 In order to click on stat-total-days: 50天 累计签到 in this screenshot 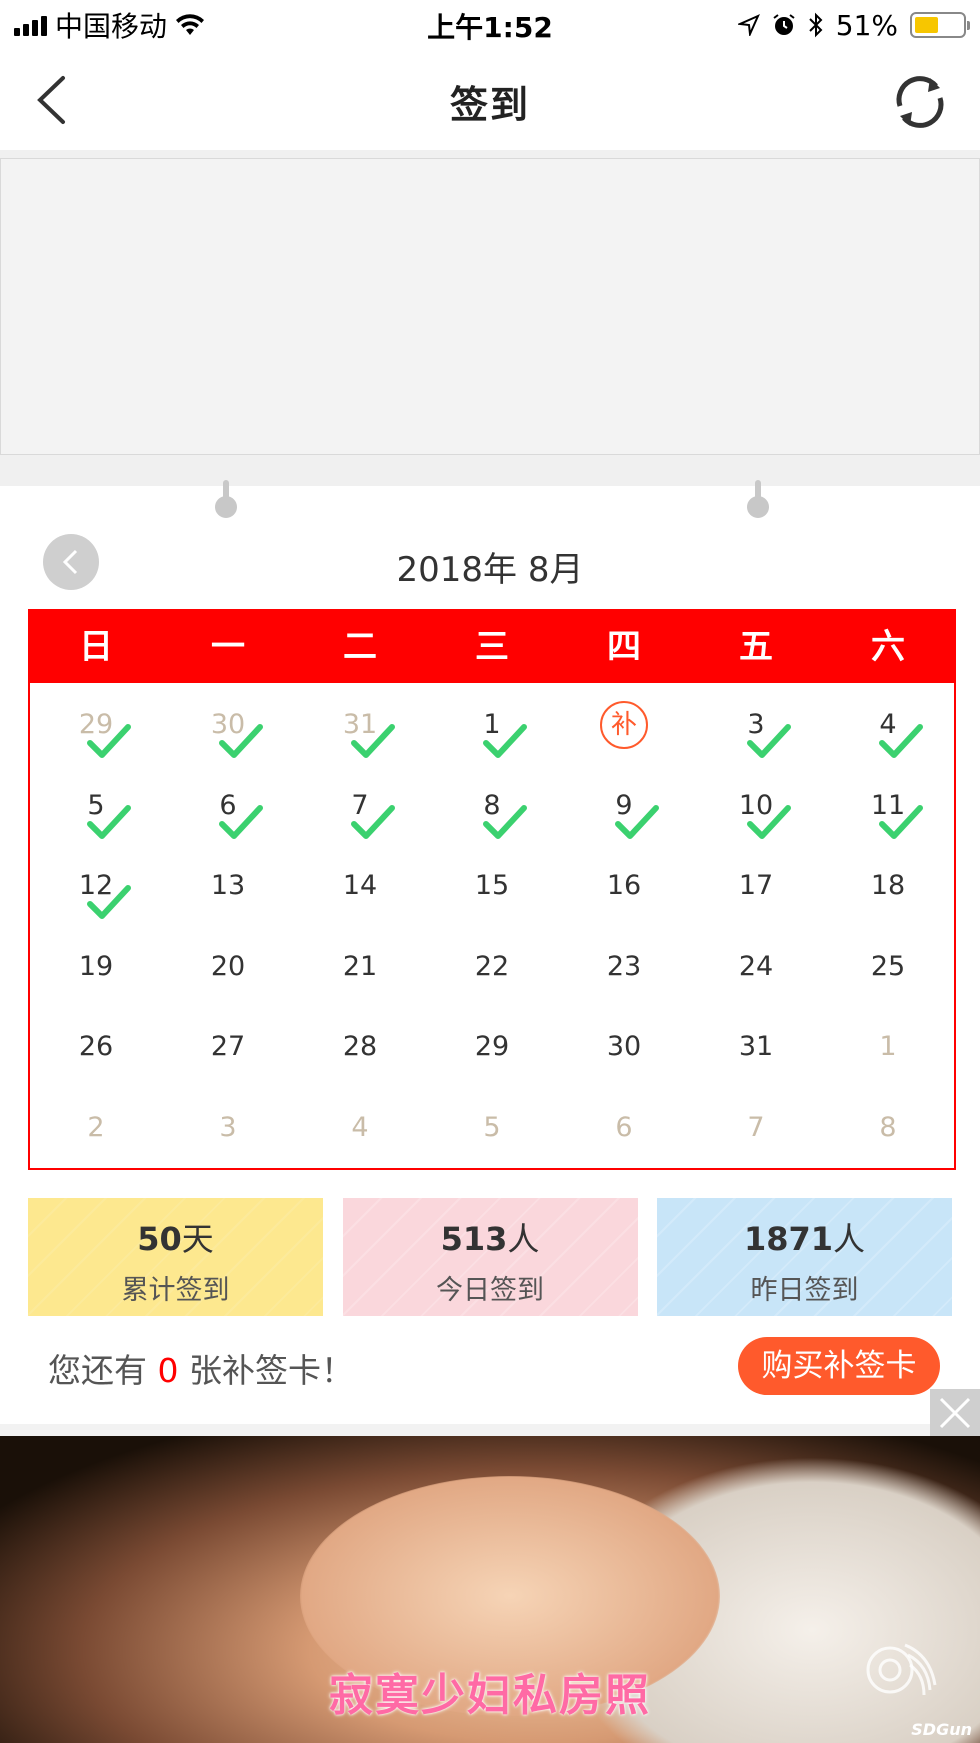, I will do `click(175, 1257)`.